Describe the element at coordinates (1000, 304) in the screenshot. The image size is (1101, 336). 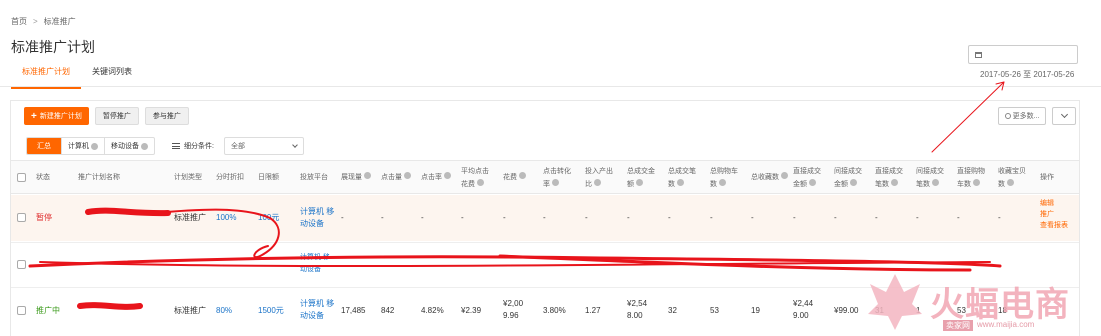
I see `watermark-text: 火蝠电商` at that location.